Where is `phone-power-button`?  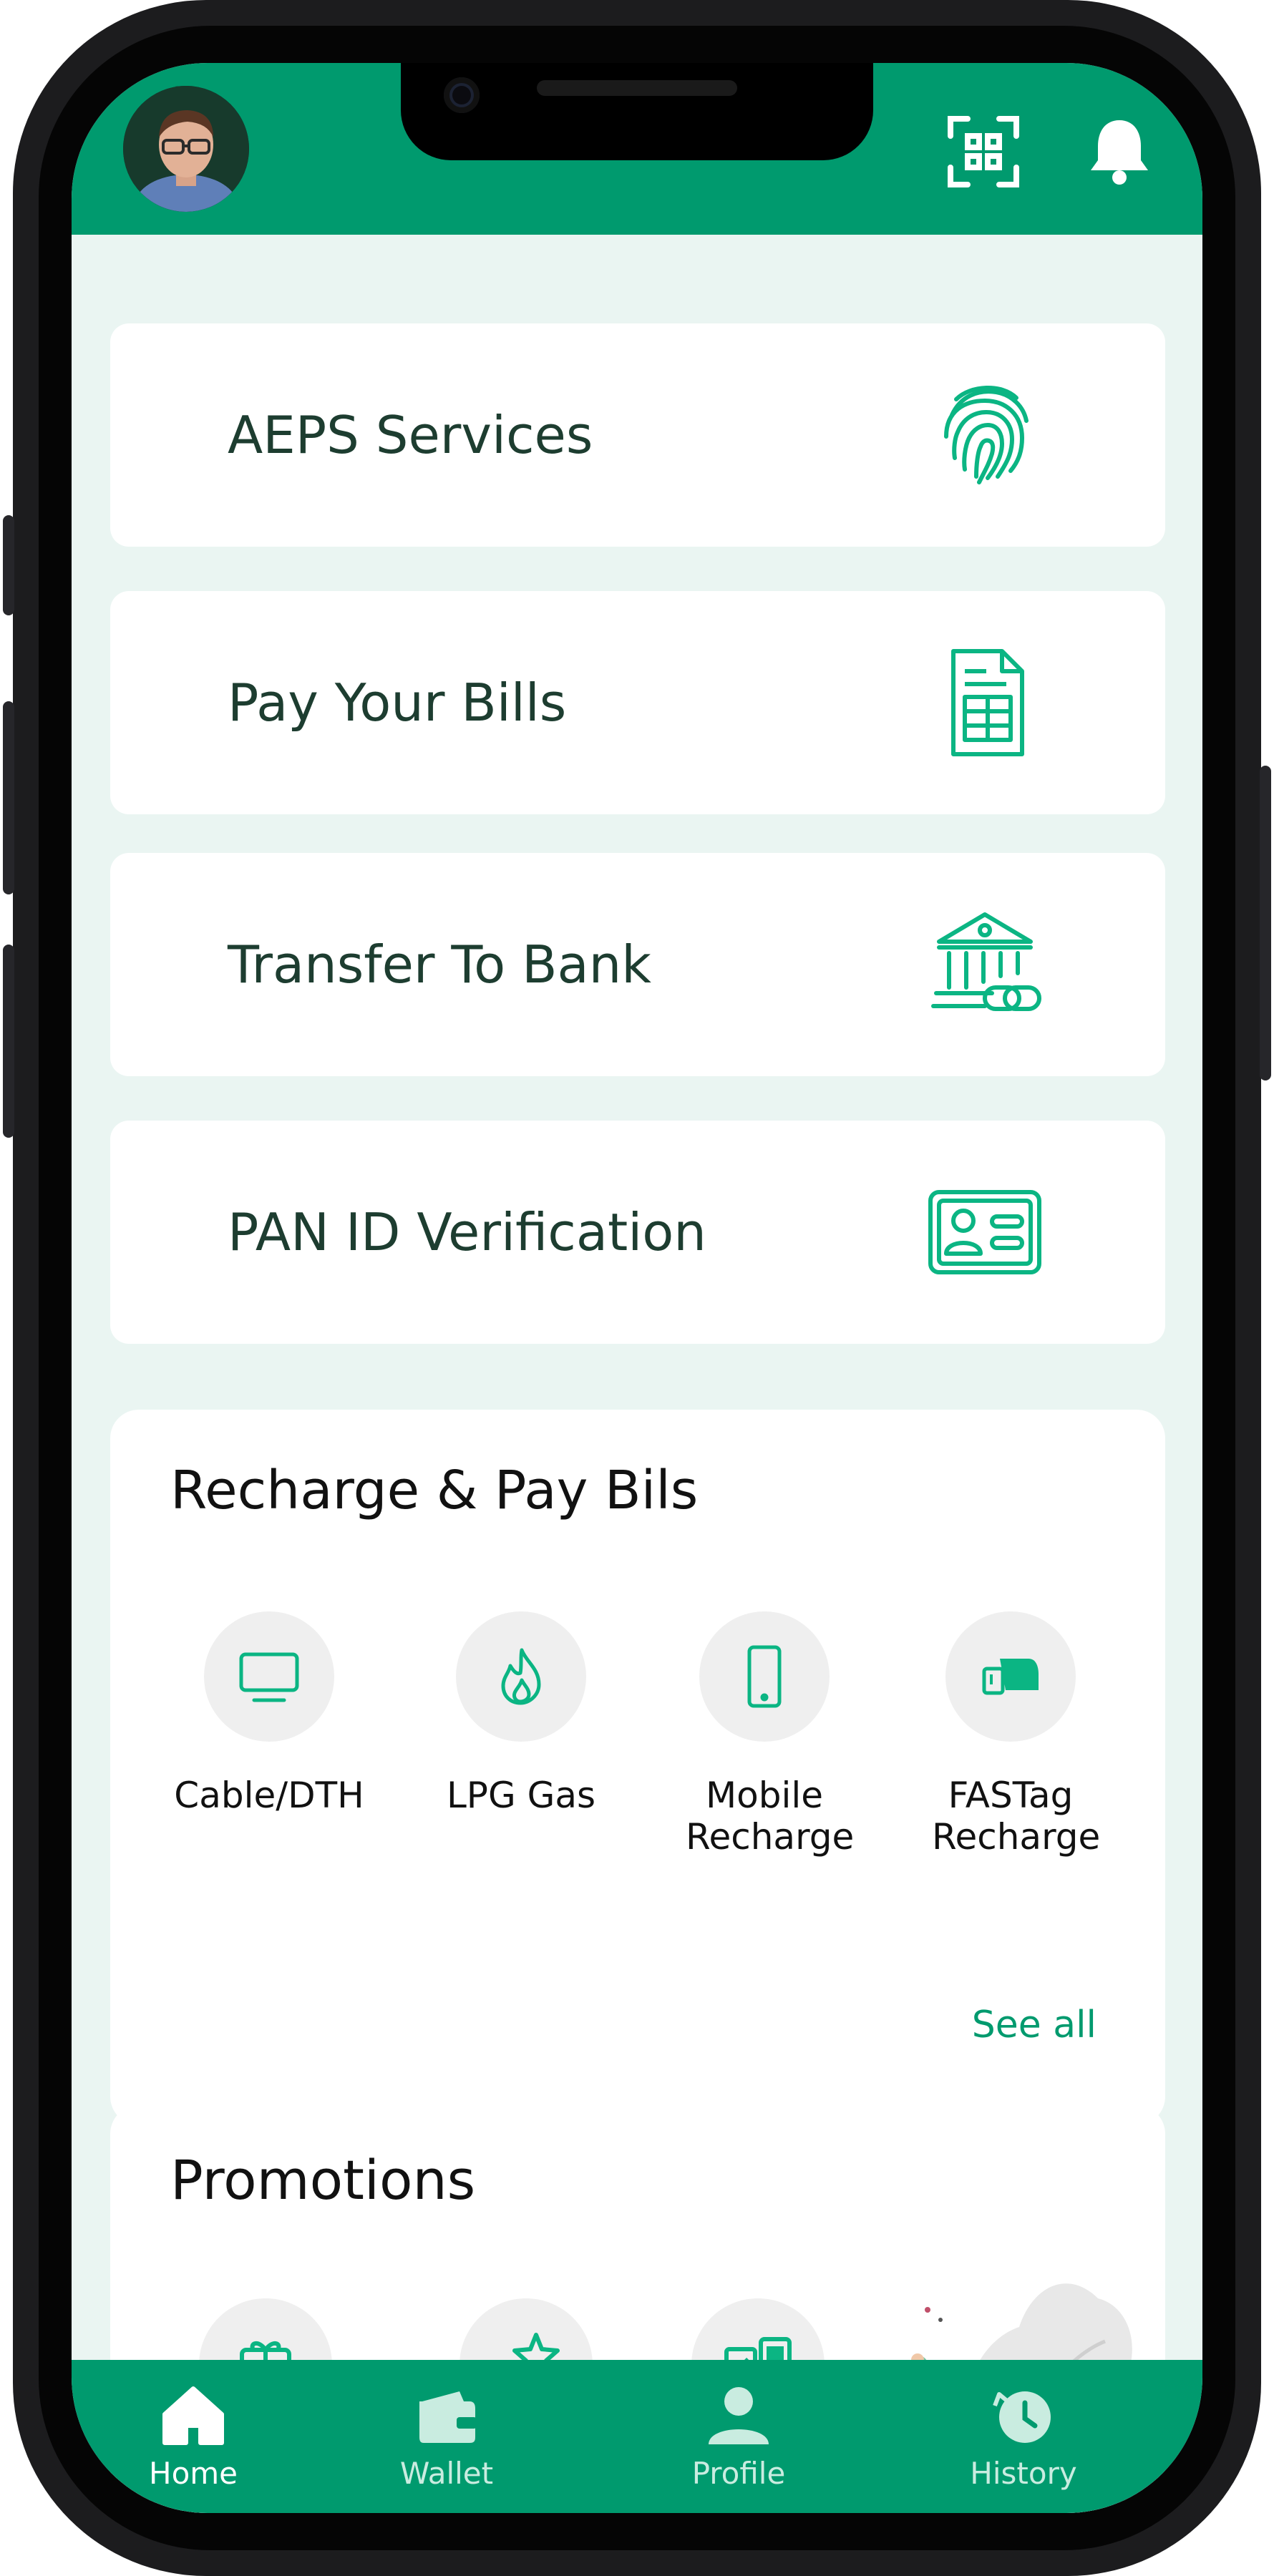 phone-power-button is located at coordinates (1265, 923).